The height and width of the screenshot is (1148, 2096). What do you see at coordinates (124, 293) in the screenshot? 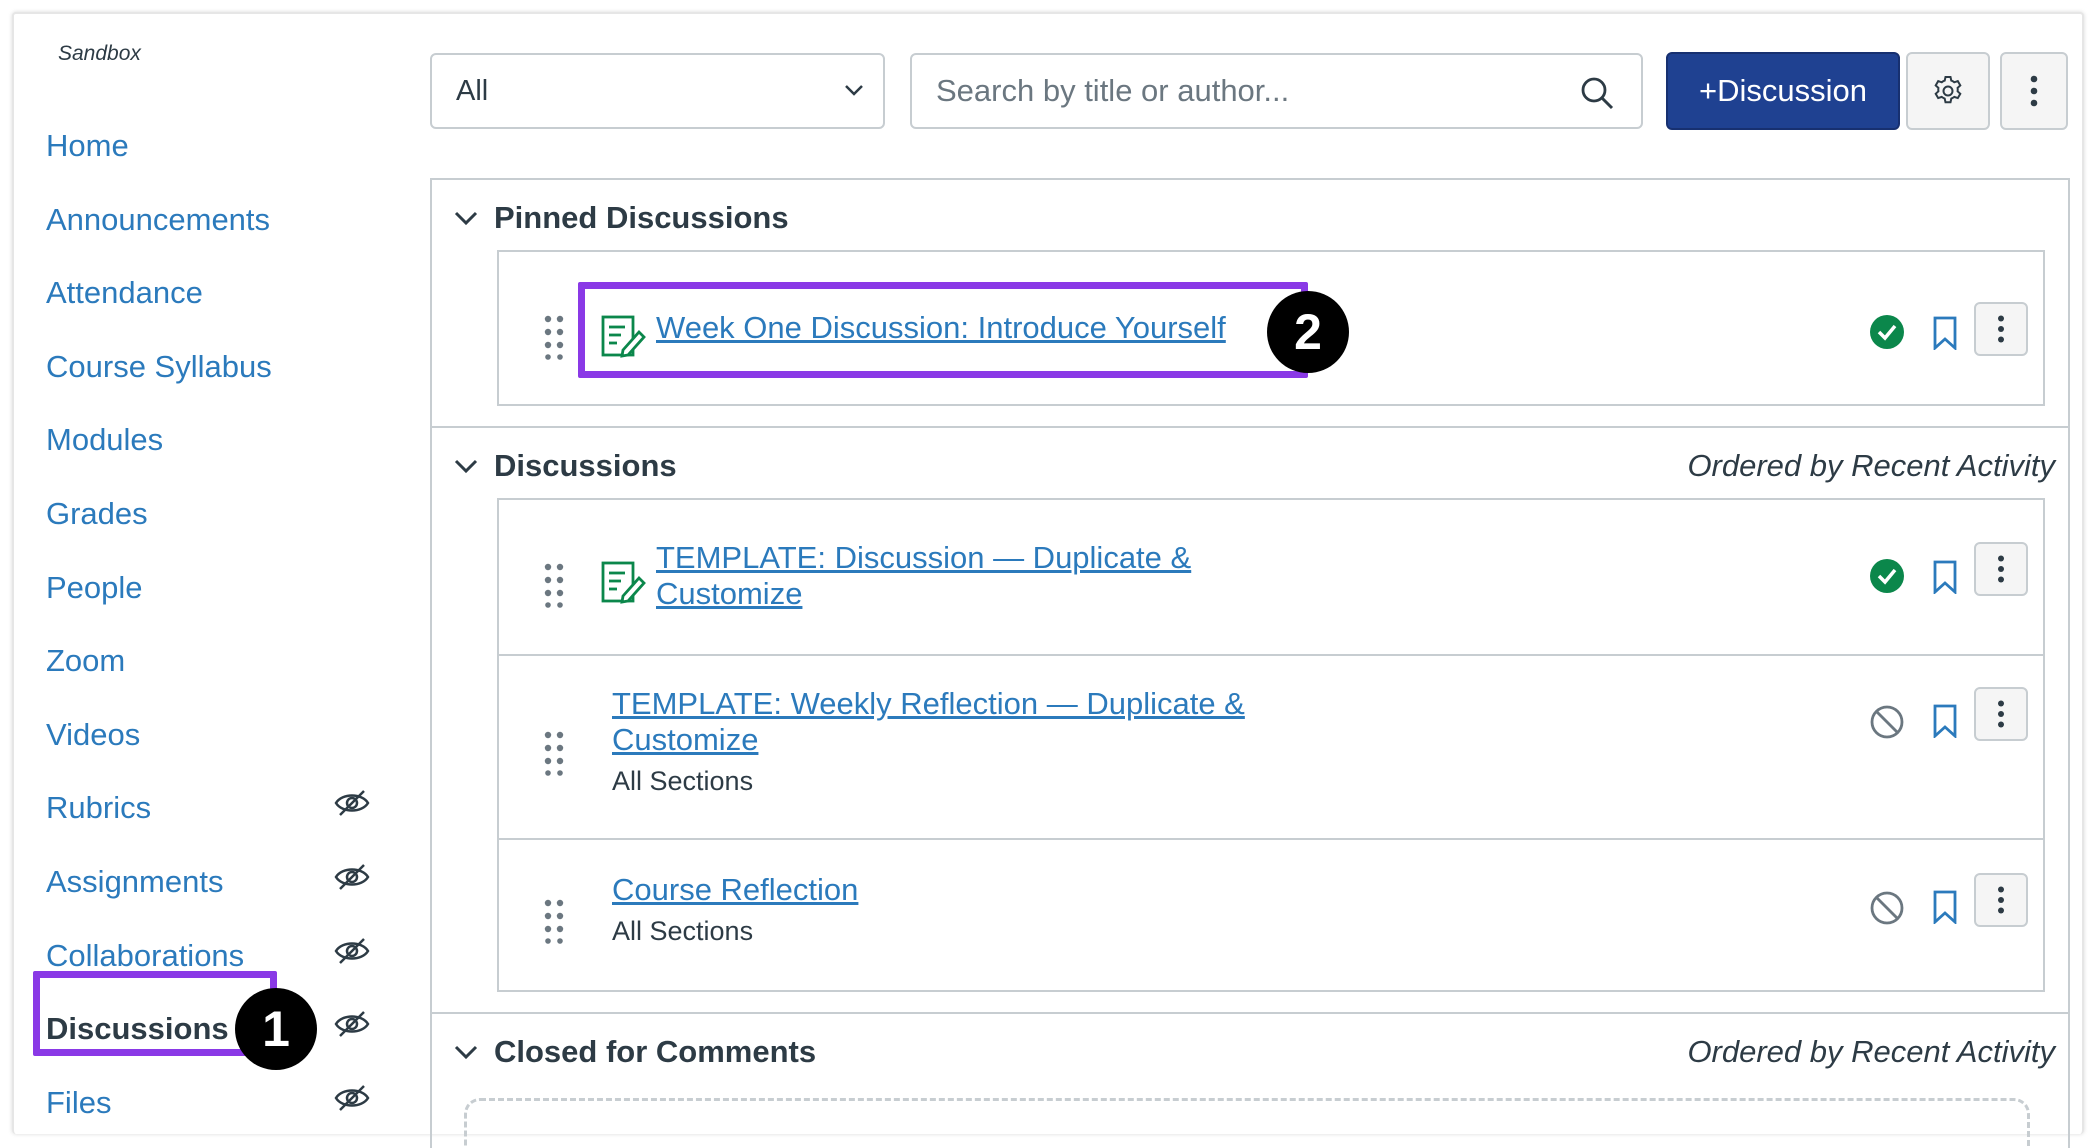
I see `nav-attendance: Attendance` at bounding box center [124, 293].